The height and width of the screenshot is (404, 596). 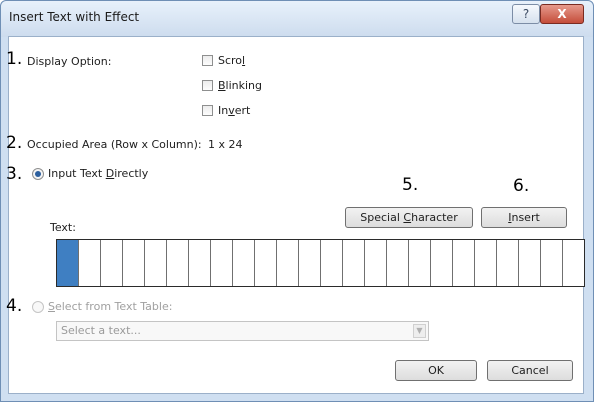 I want to click on marker-2: 2., so click(x=14, y=143).